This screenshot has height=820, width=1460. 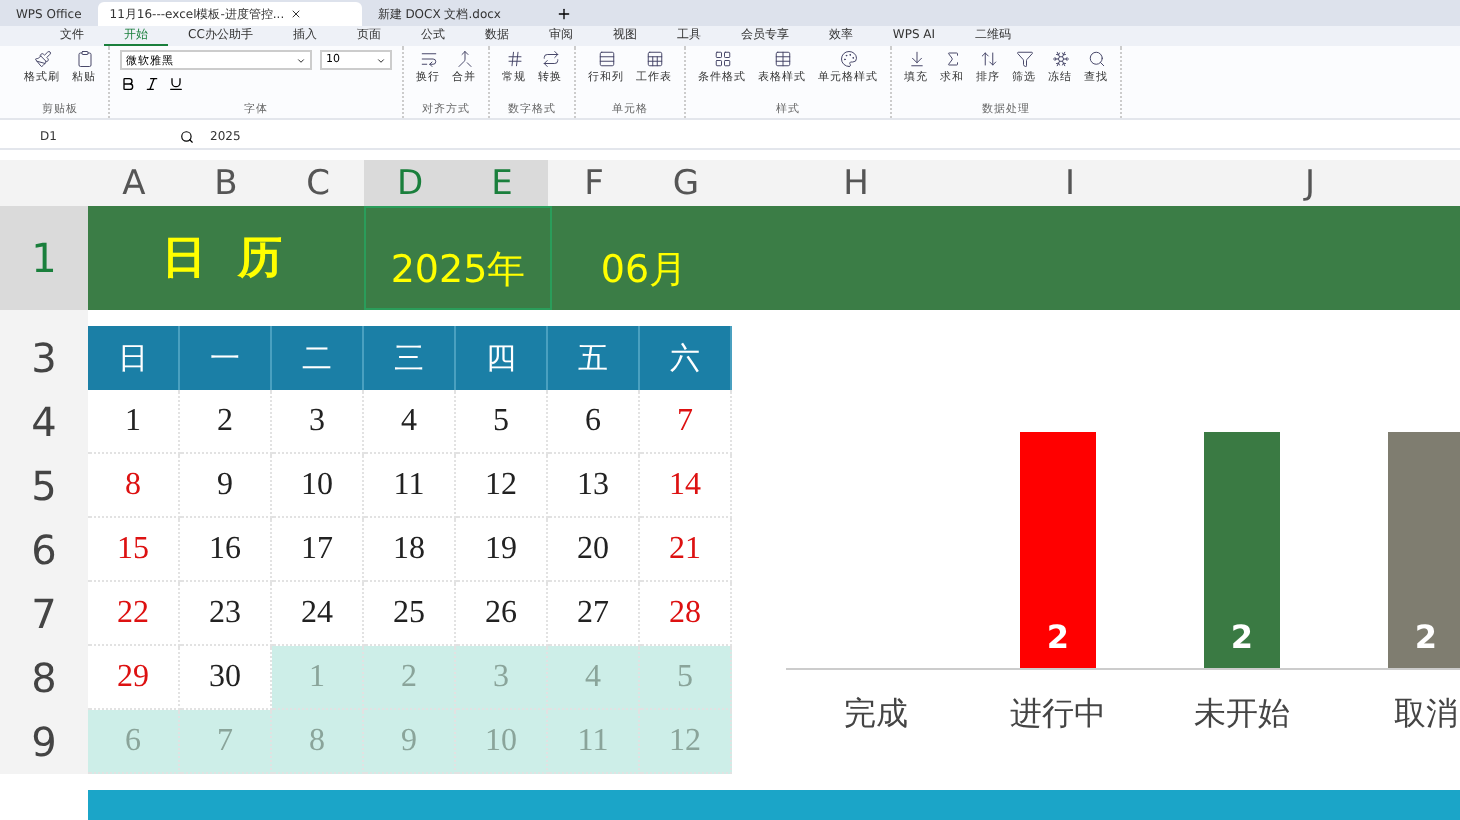 What do you see at coordinates (226, 183) in the screenshot?
I see `column-header: B` at bounding box center [226, 183].